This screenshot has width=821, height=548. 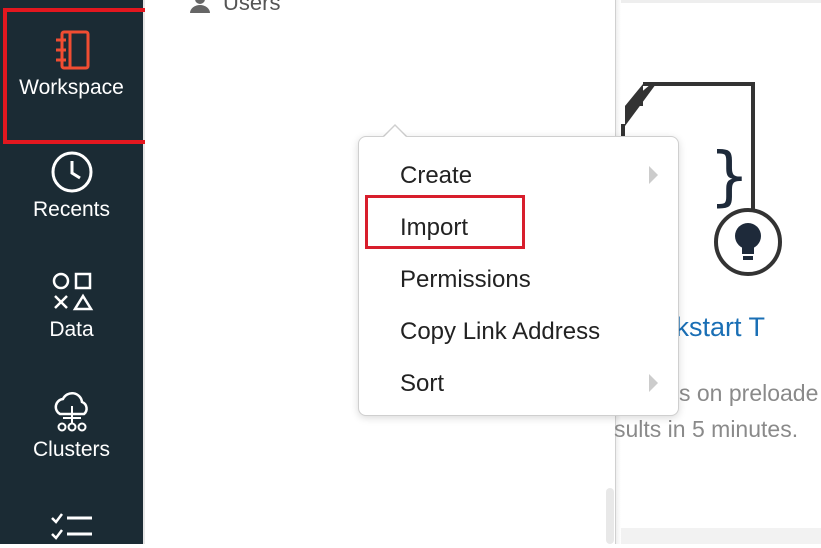 I want to click on sidebar-item-label: Clusters, so click(x=71, y=449).